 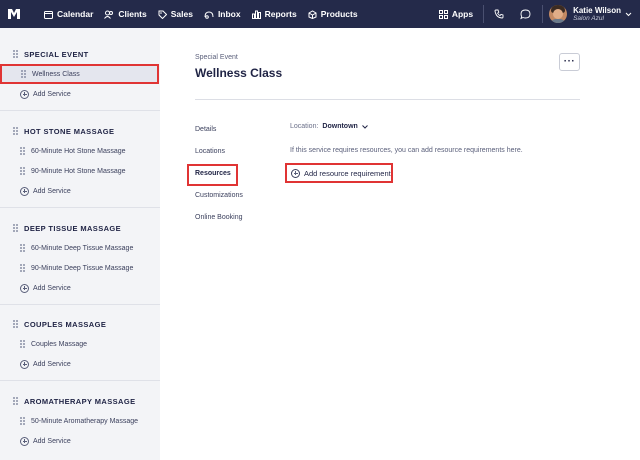 I want to click on add-resource-requirement-label: Add resource requirement, so click(x=347, y=173).